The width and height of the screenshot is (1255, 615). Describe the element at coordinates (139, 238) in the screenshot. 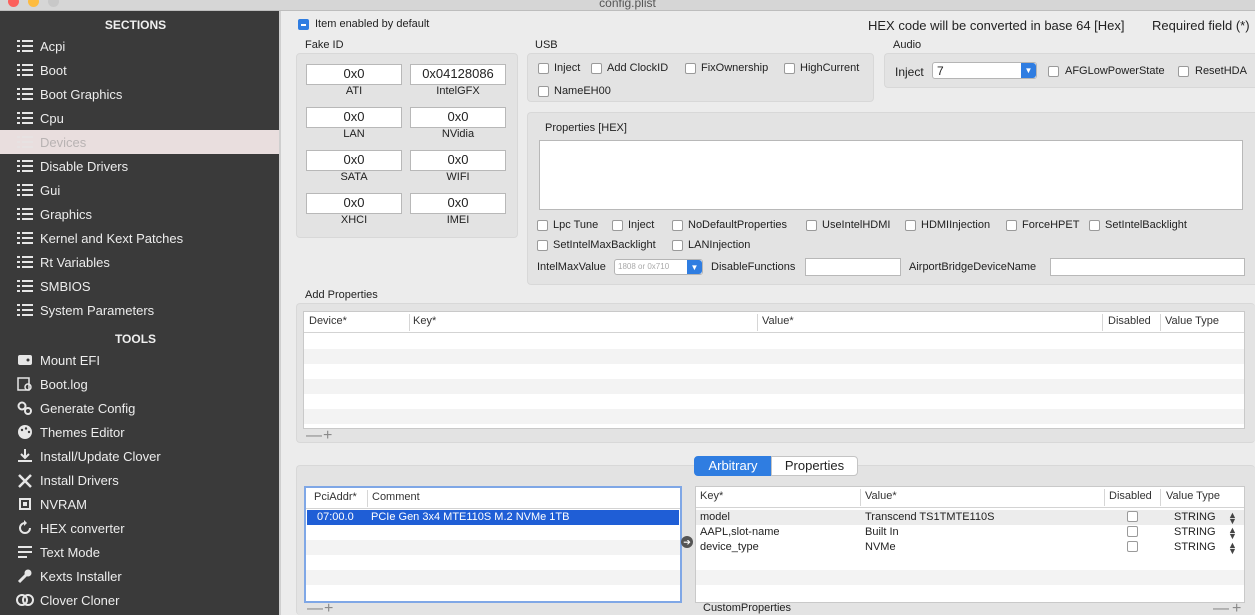

I see `sidebar-item-kernel-and-kext-patches: Kernel and Kext Patches` at that location.